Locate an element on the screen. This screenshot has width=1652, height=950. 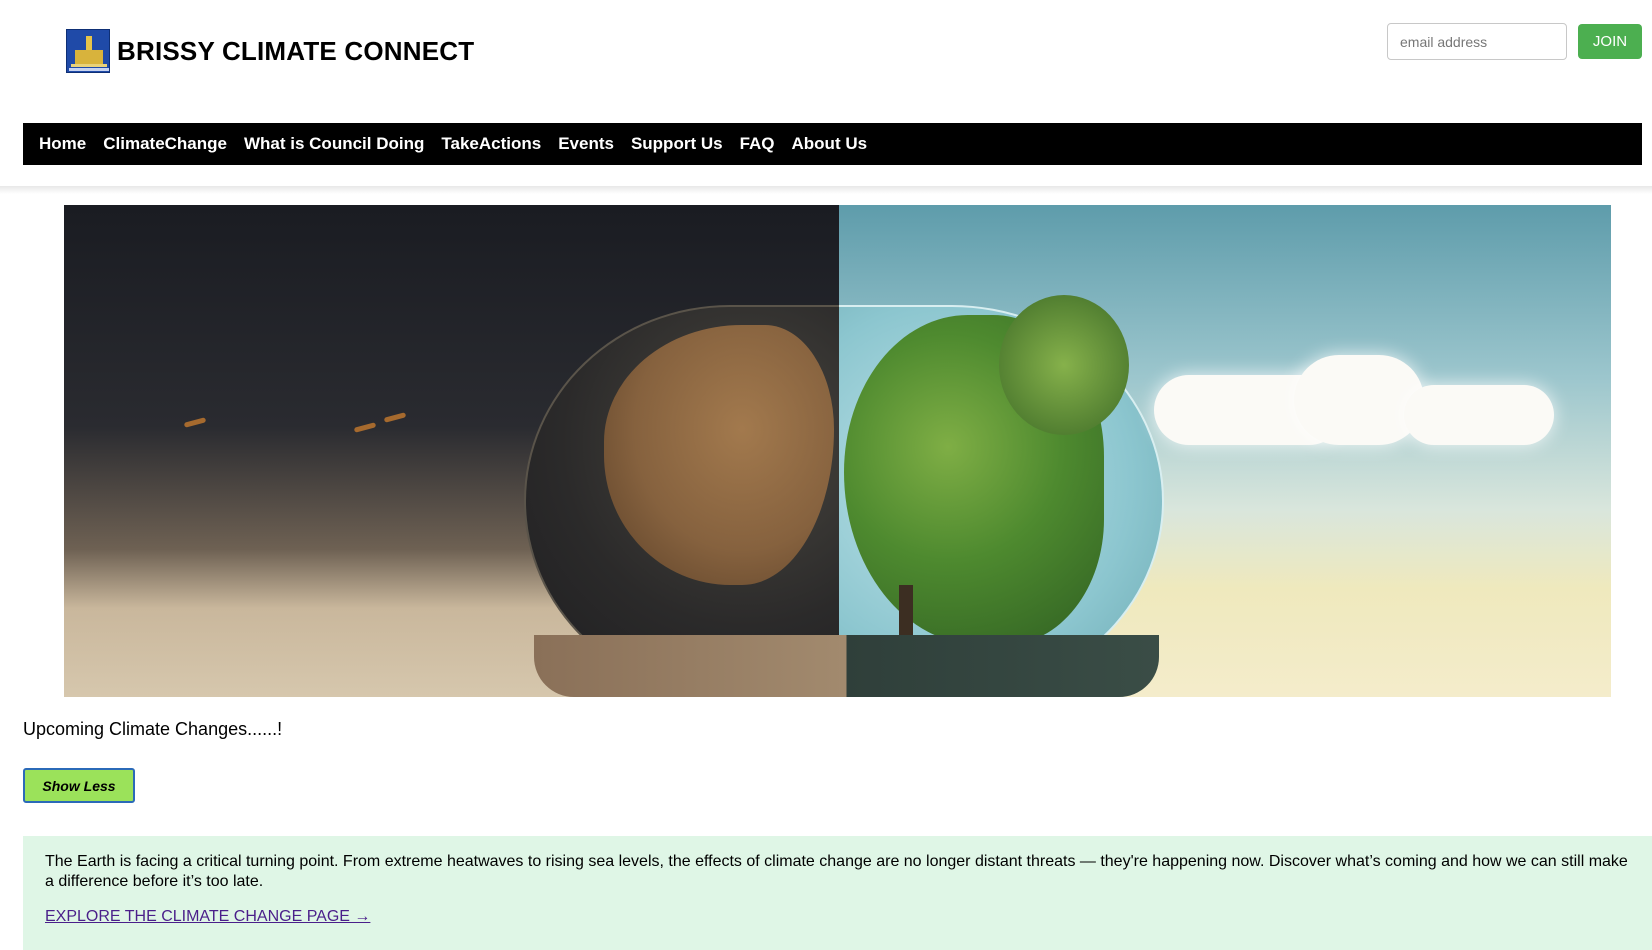
upcoming-heading: Upcoming Climate Changes......! is located at coordinates (153, 729).